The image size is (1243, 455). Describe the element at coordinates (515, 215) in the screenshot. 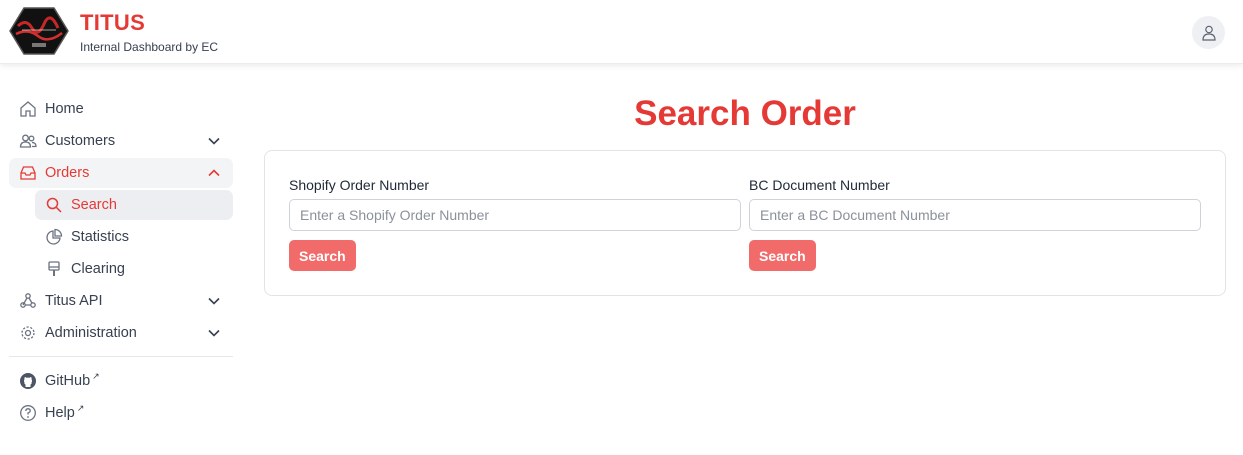

I see `shopify-order-input` at that location.